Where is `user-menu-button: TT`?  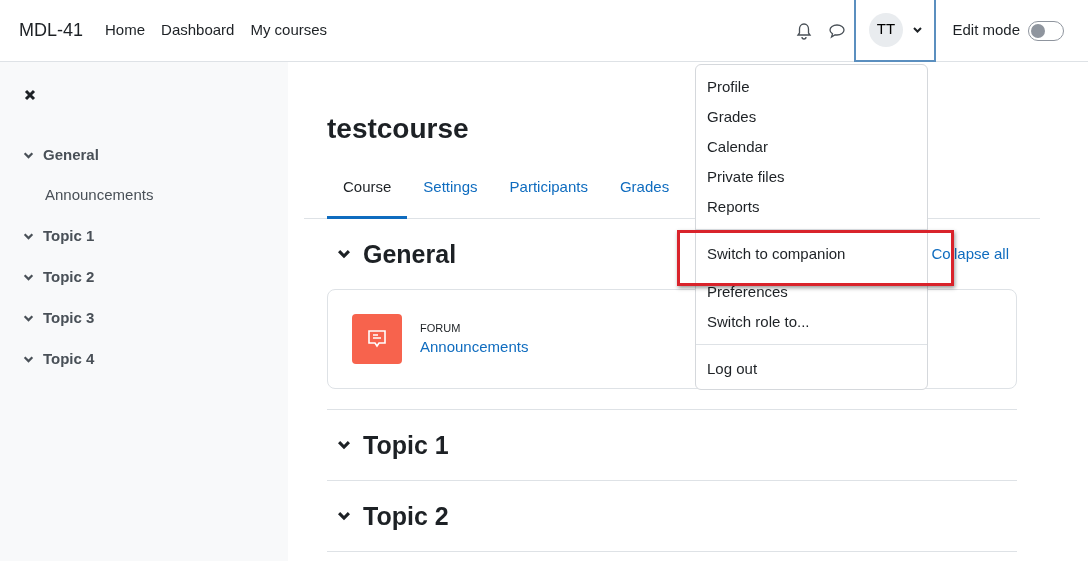 user-menu-button: TT is located at coordinates (895, 31).